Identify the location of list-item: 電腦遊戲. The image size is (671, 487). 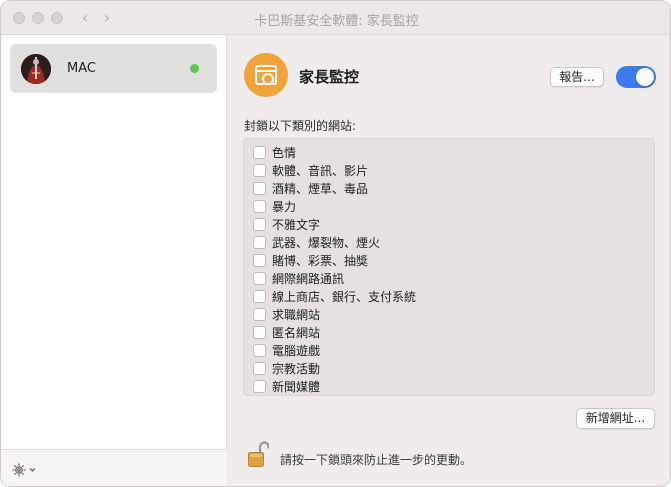
(286, 350).